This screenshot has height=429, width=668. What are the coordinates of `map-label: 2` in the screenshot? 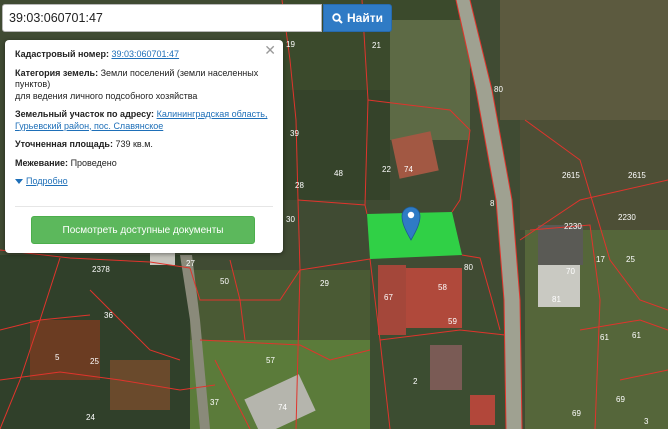 It's located at (415, 381).